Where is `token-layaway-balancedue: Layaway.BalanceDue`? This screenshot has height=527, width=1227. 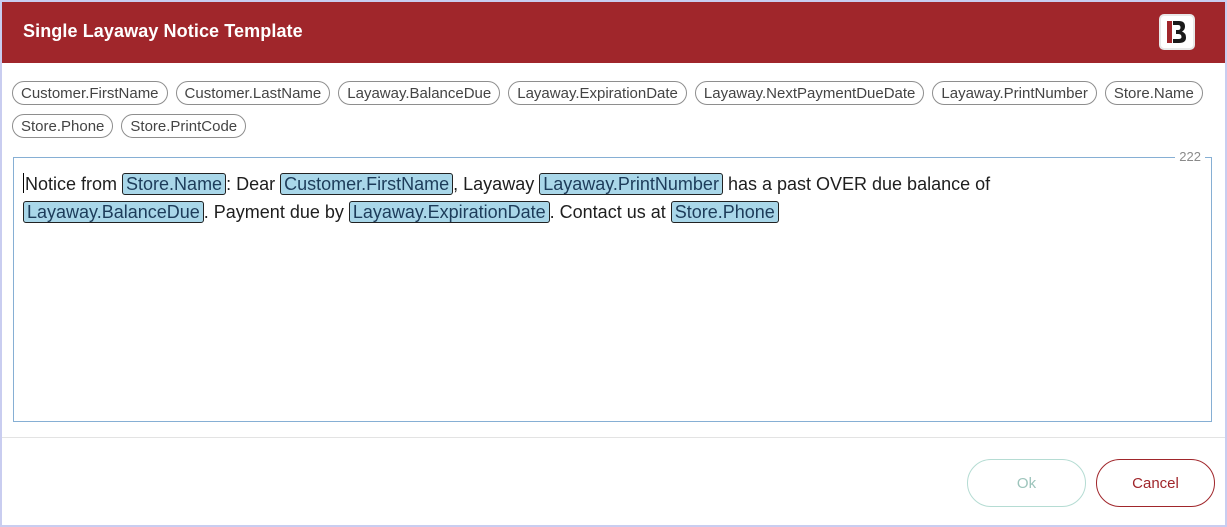
token-layaway-balancedue: Layaway.BalanceDue is located at coordinates (113, 212).